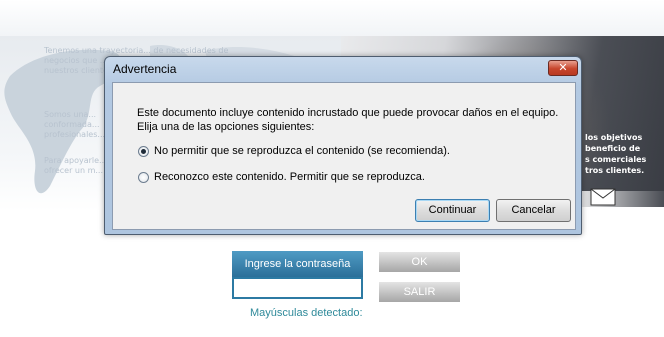 This screenshot has height=337, width=664. What do you see at coordinates (452, 210) in the screenshot?
I see `continue-button: Continuar` at bounding box center [452, 210].